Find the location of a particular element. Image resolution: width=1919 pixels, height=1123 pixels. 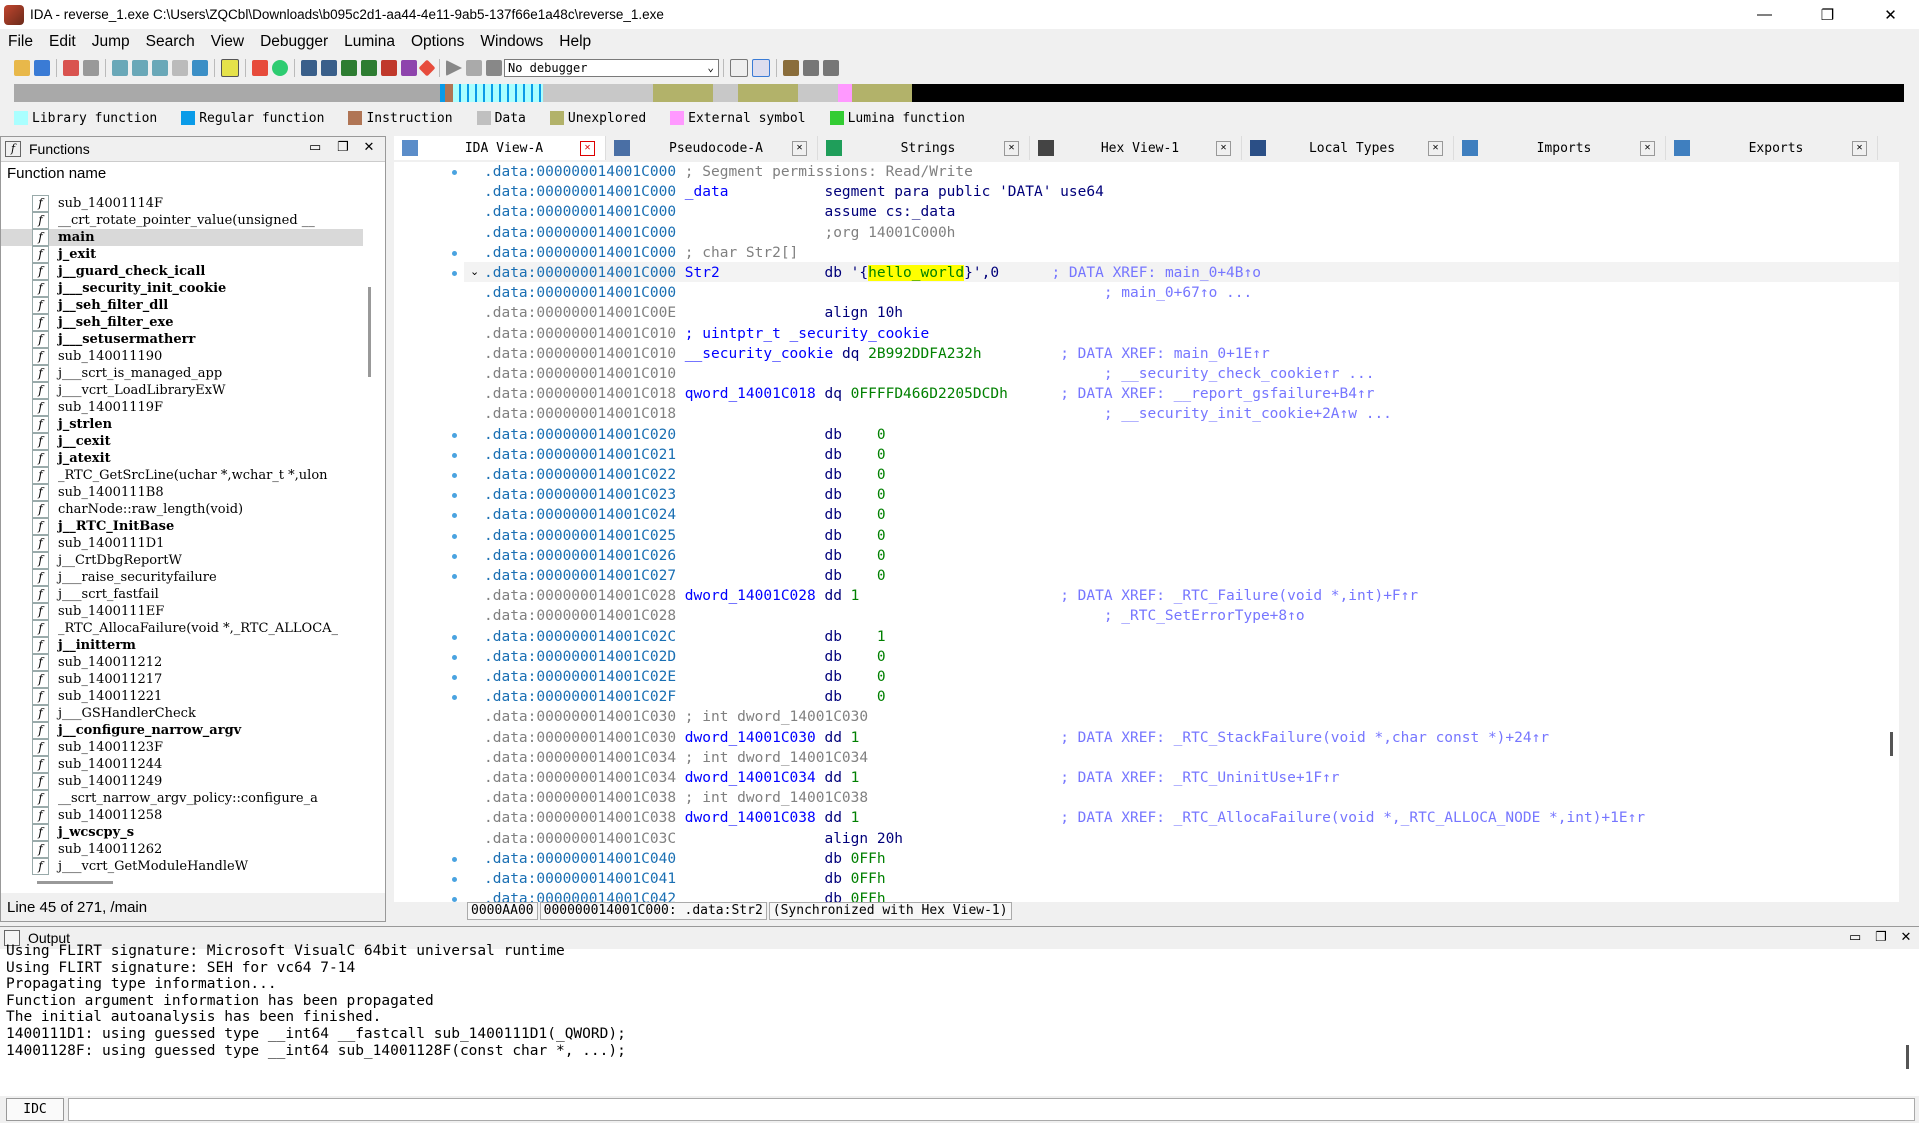

menu-debugger: Debugger is located at coordinates (294, 42).